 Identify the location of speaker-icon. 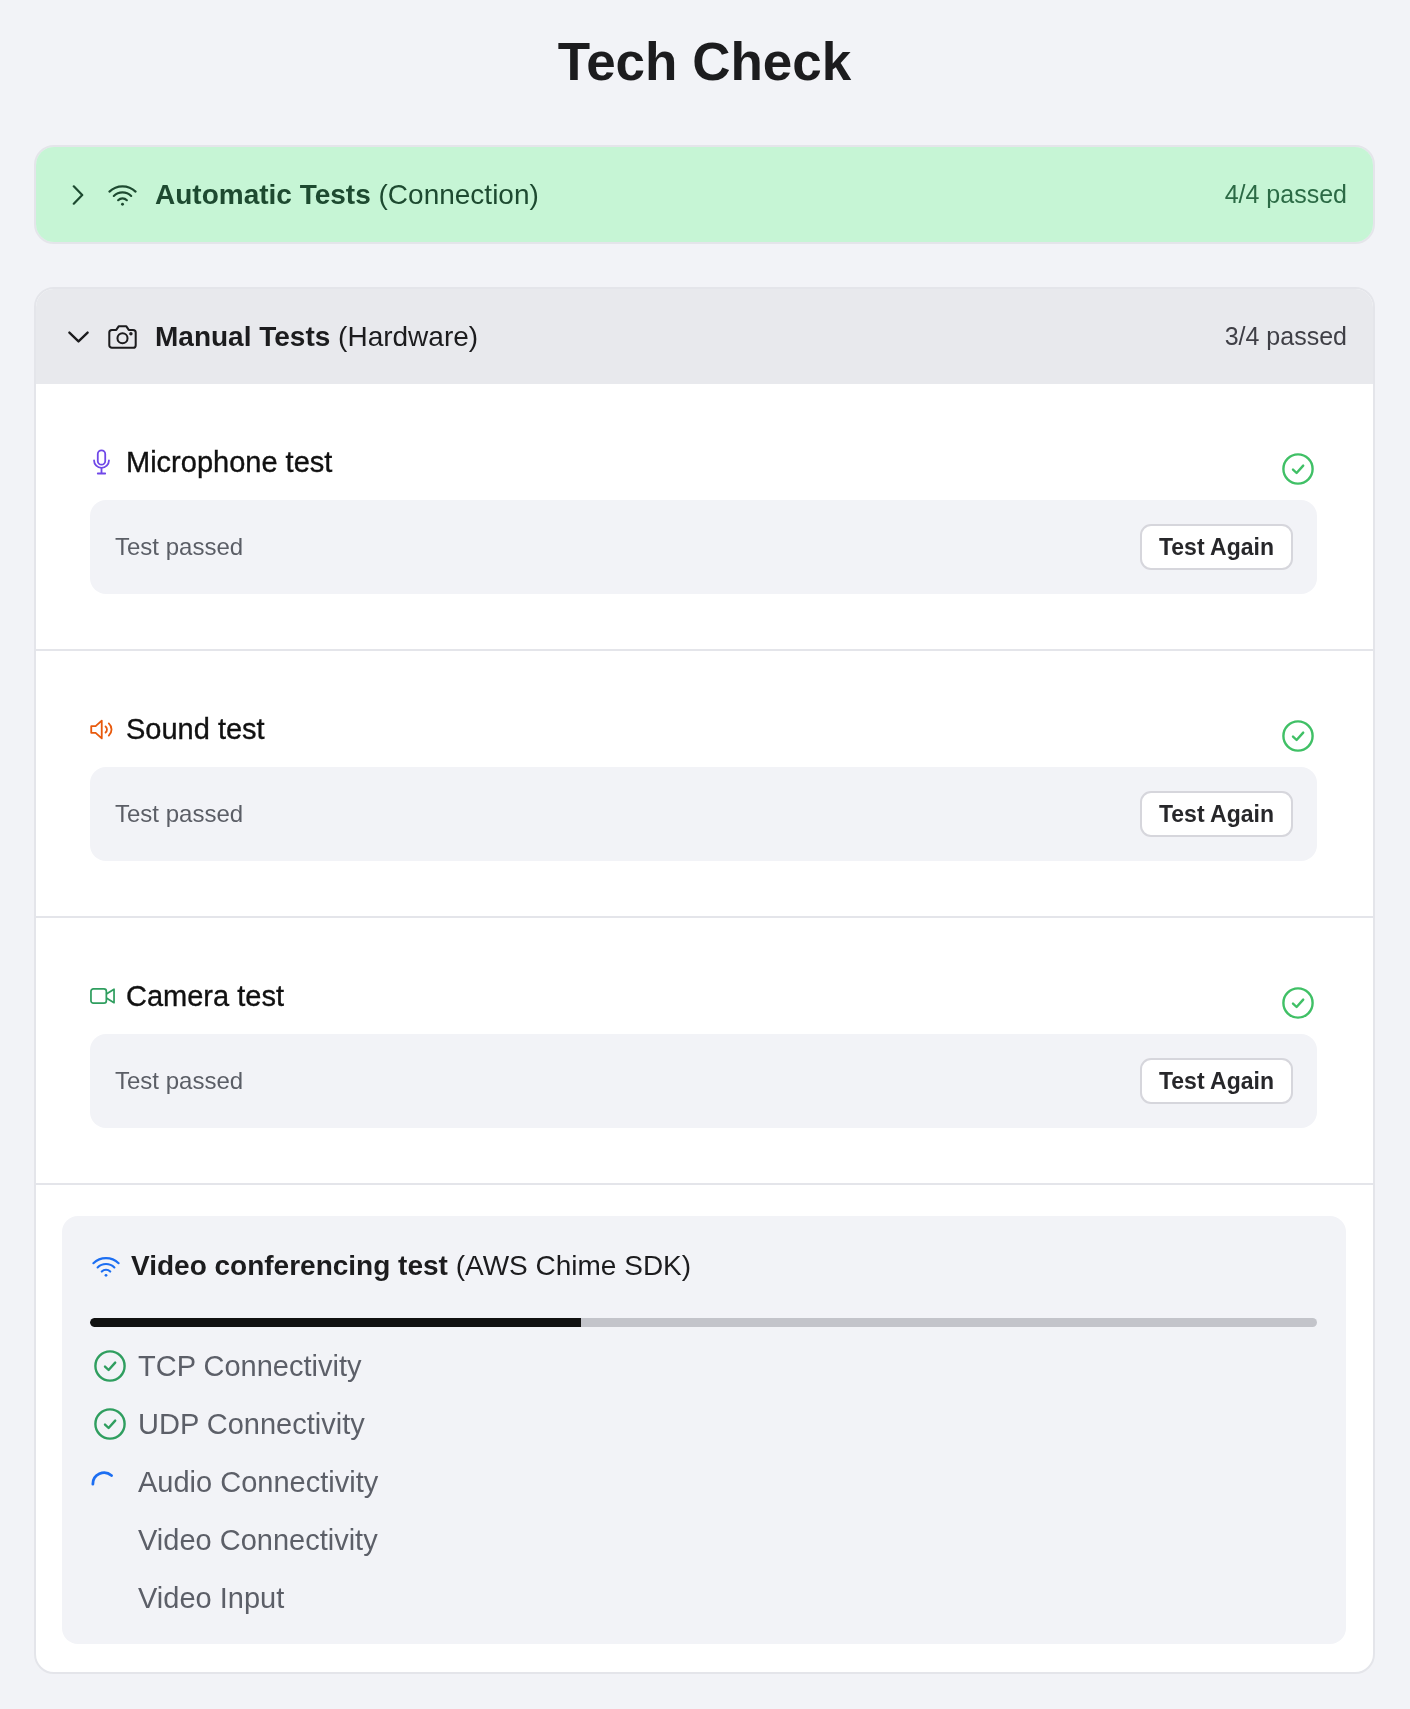
(102, 729).